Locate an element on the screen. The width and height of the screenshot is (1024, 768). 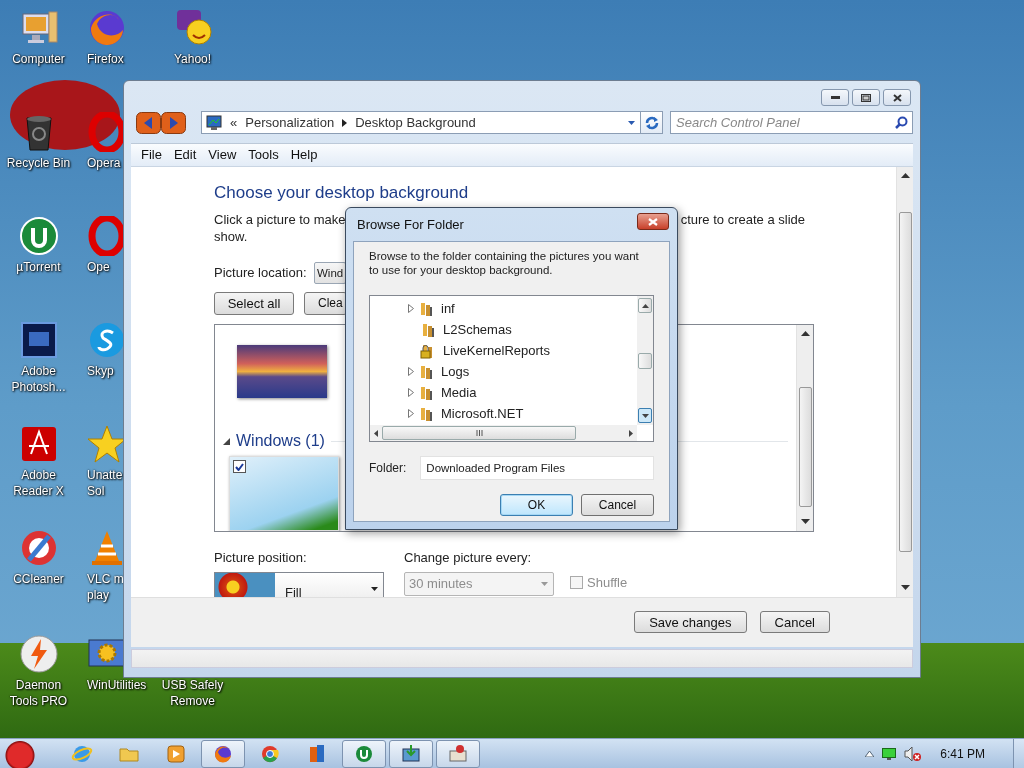
breadcrumb-link: Desktop Background is located at coordinates (415, 123).